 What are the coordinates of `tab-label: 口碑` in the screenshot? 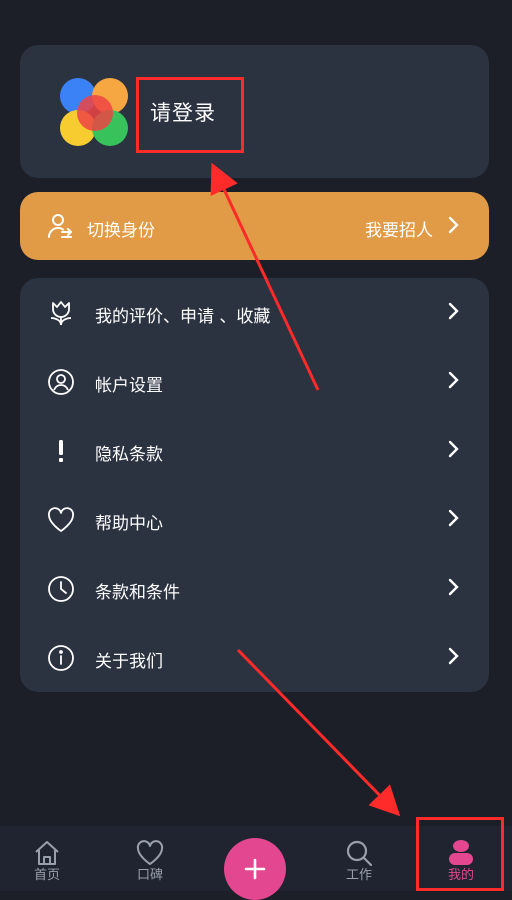 It's located at (149, 875).